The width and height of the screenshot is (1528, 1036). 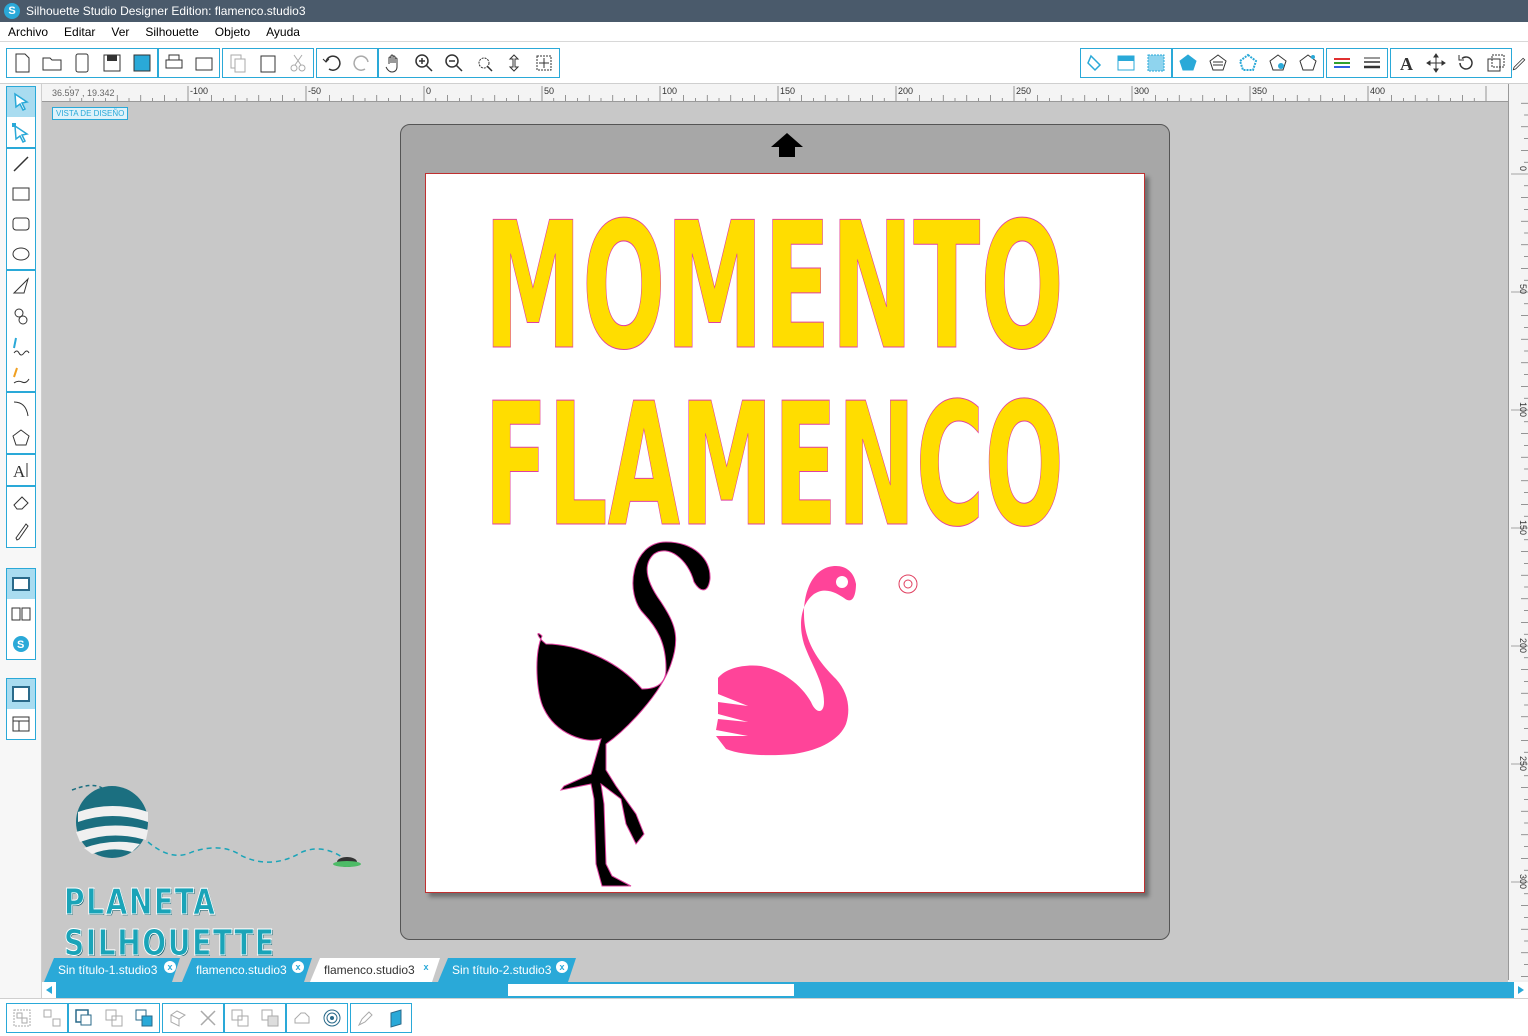 I want to click on tab-sin-titulo-1: Sin título-1.studio3 x, so click(x=112, y=970).